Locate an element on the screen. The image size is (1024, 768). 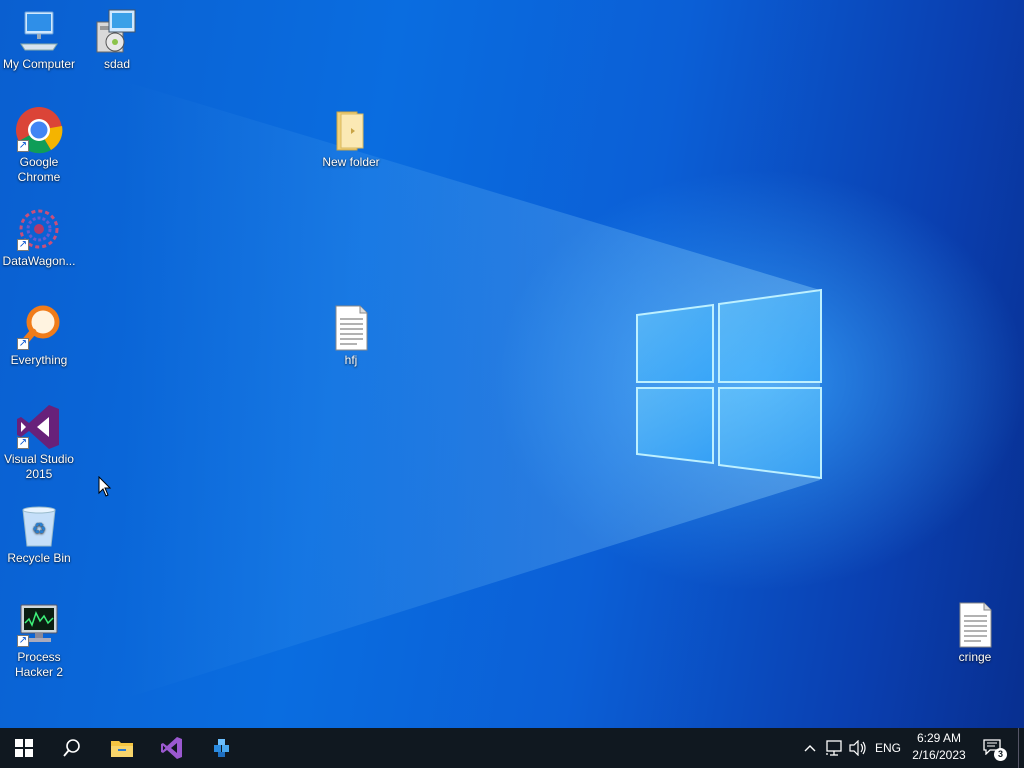
chrome-icon: ↗ is located at coordinates (39, 130).